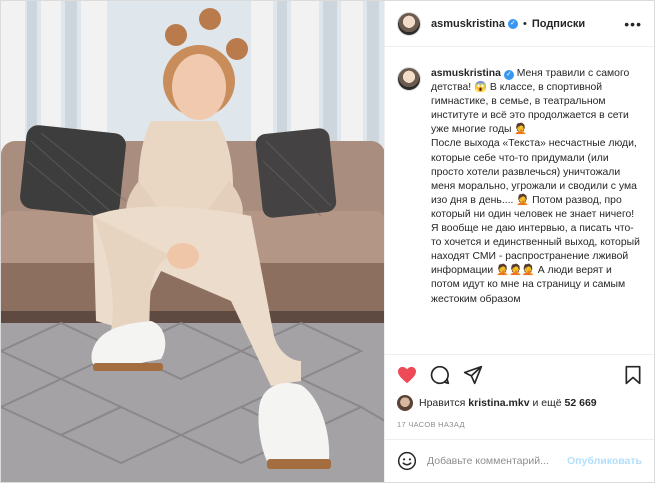 This screenshot has width=655, height=483. What do you see at coordinates (498, 403) in the screenshot?
I see `liker-username: kristina.mkv` at bounding box center [498, 403].